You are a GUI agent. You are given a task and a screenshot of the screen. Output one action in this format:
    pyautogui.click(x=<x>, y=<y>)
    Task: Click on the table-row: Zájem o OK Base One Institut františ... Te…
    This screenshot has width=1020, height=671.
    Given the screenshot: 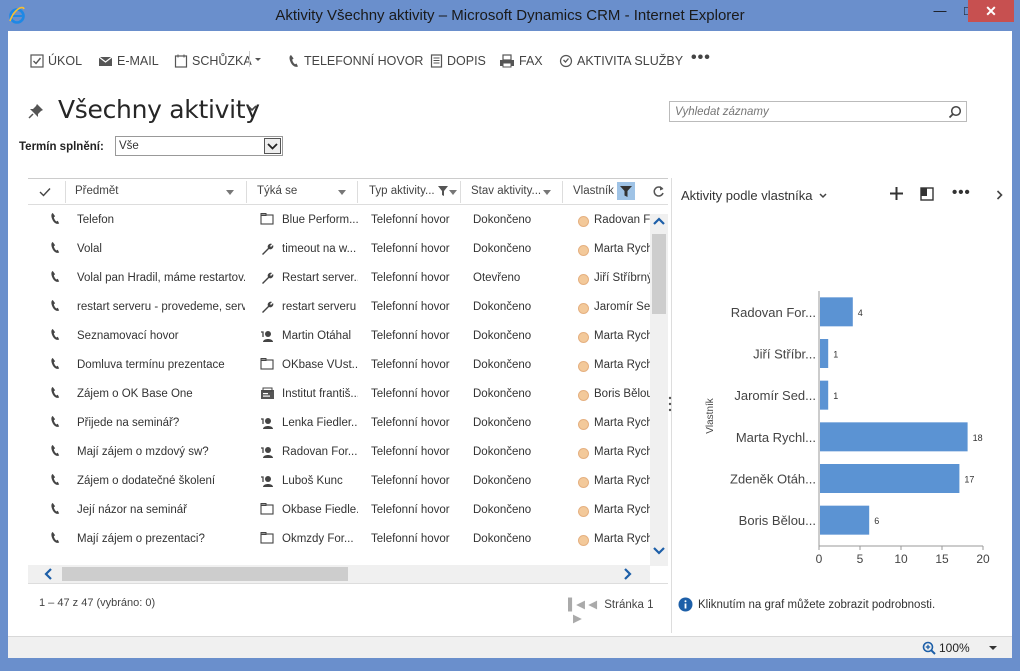 What is the action you would take?
    pyautogui.click(x=339, y=393)
    